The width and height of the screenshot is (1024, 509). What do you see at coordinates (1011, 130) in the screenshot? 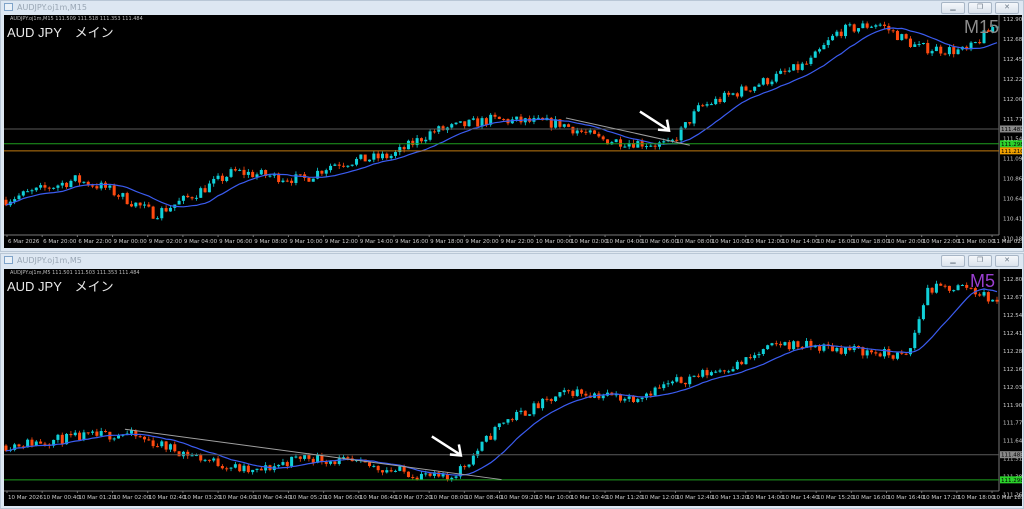
I see `price-level-tag-label: 111.483` at bounding box center [1011, 130].